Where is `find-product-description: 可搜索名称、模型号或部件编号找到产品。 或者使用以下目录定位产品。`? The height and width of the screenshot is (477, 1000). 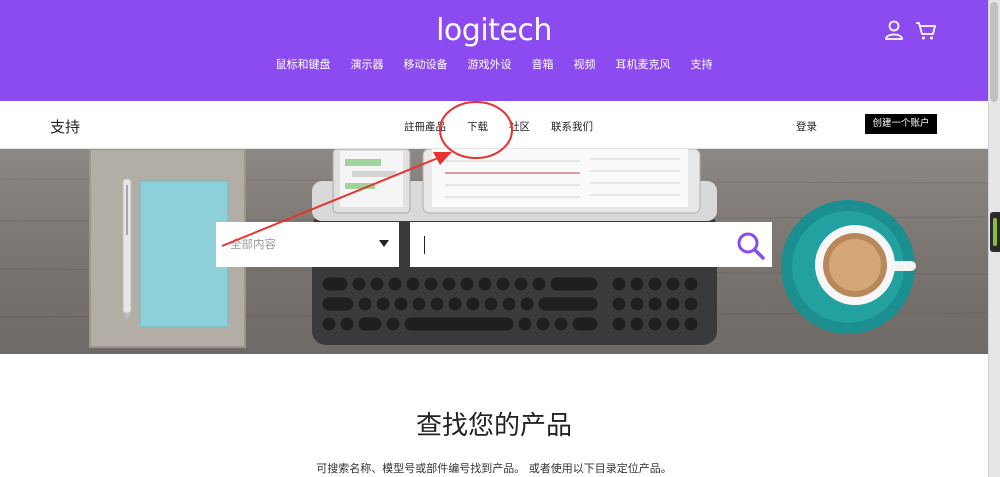
find-product-description: 可搜索名称、模型号或部件编号找到产品。 或者使用以下目录定位产品。 is located at coordinates (494, 468).